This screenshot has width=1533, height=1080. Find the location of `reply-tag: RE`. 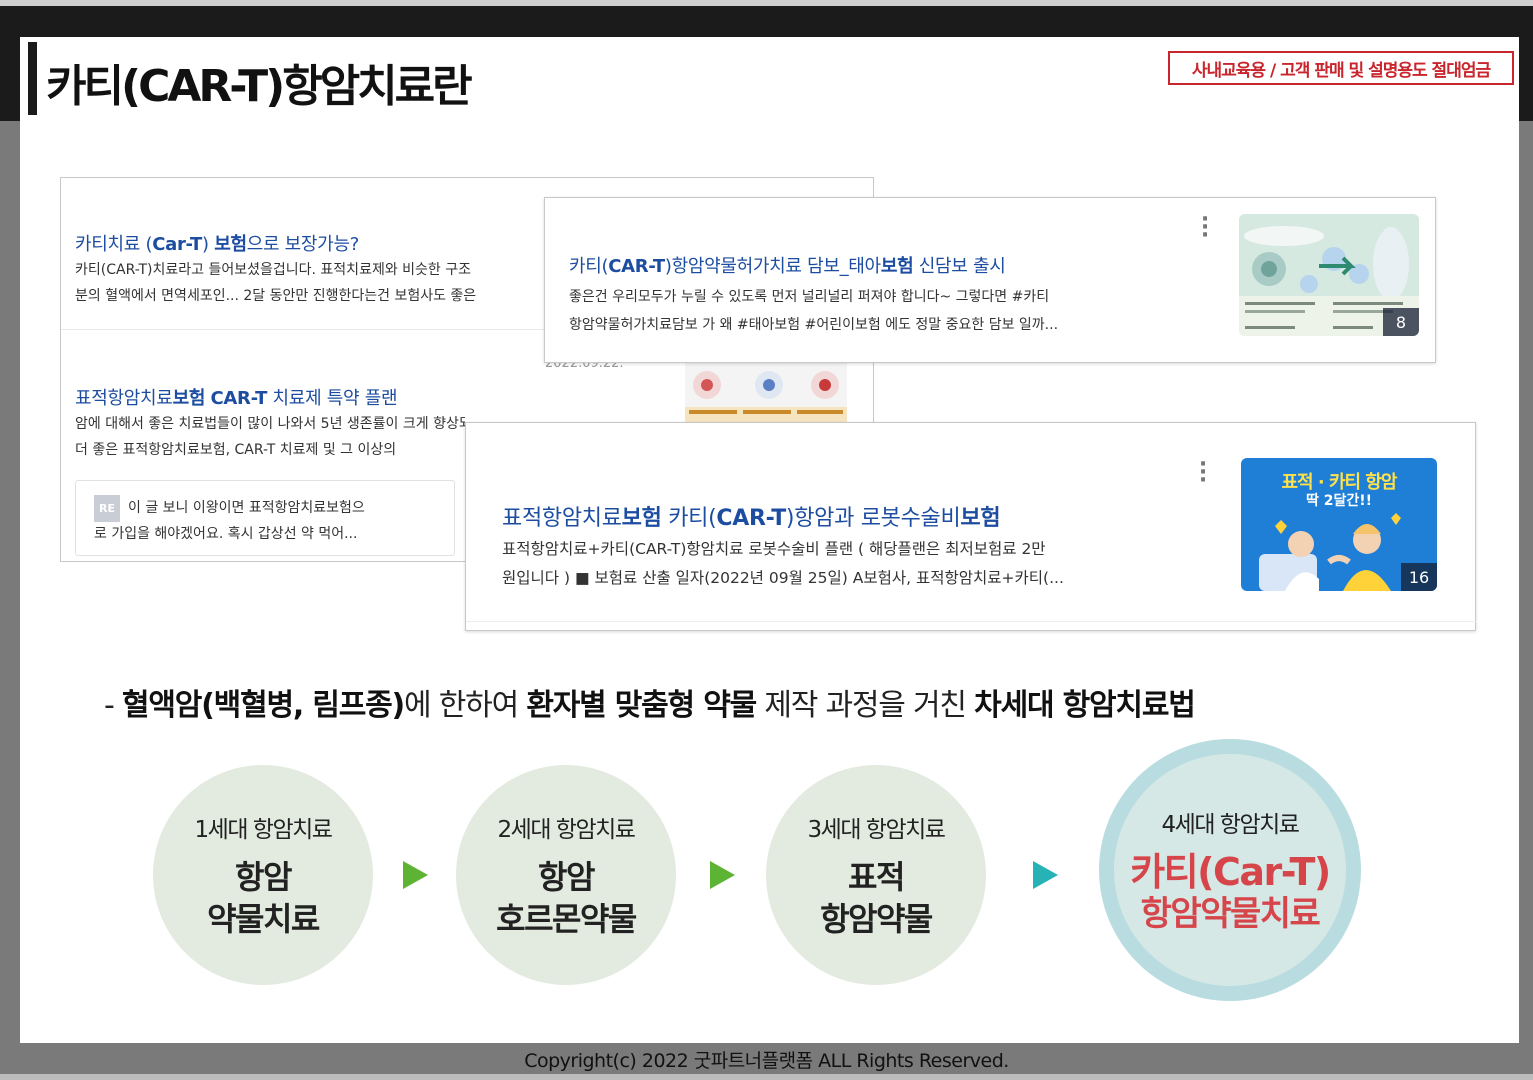

reply-tag: RE is located at coordinates (107, 508).